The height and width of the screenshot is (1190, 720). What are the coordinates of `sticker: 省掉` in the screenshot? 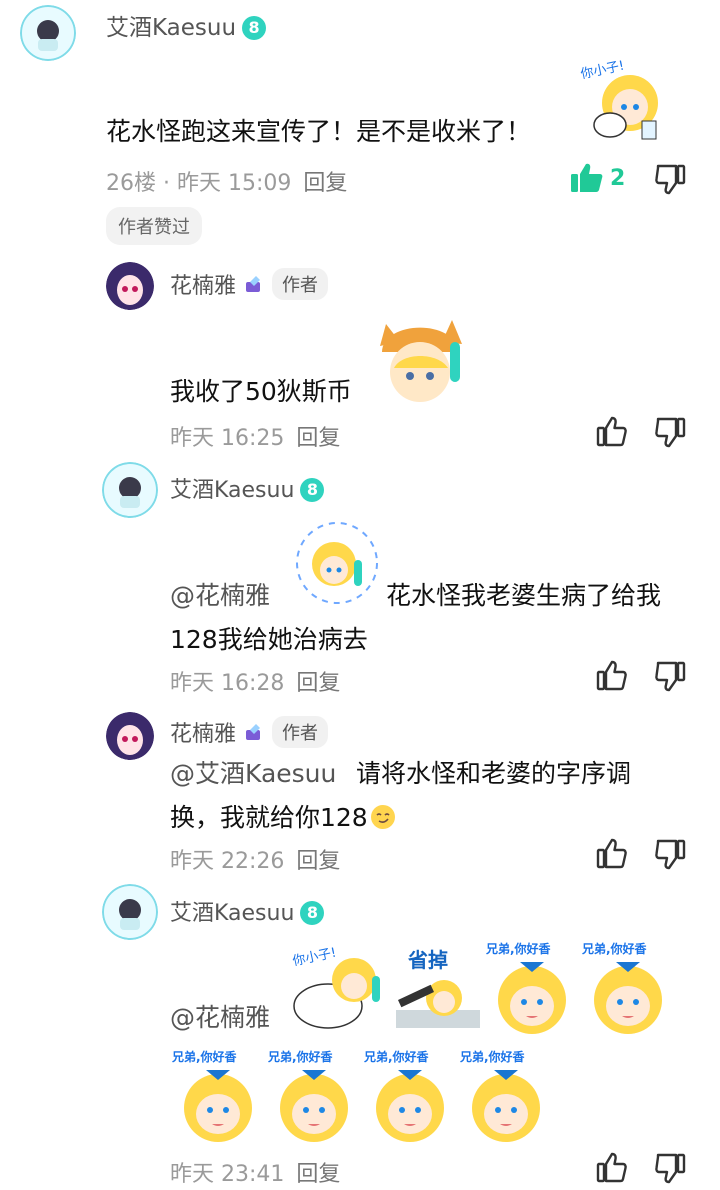 It's located at (436, 988).